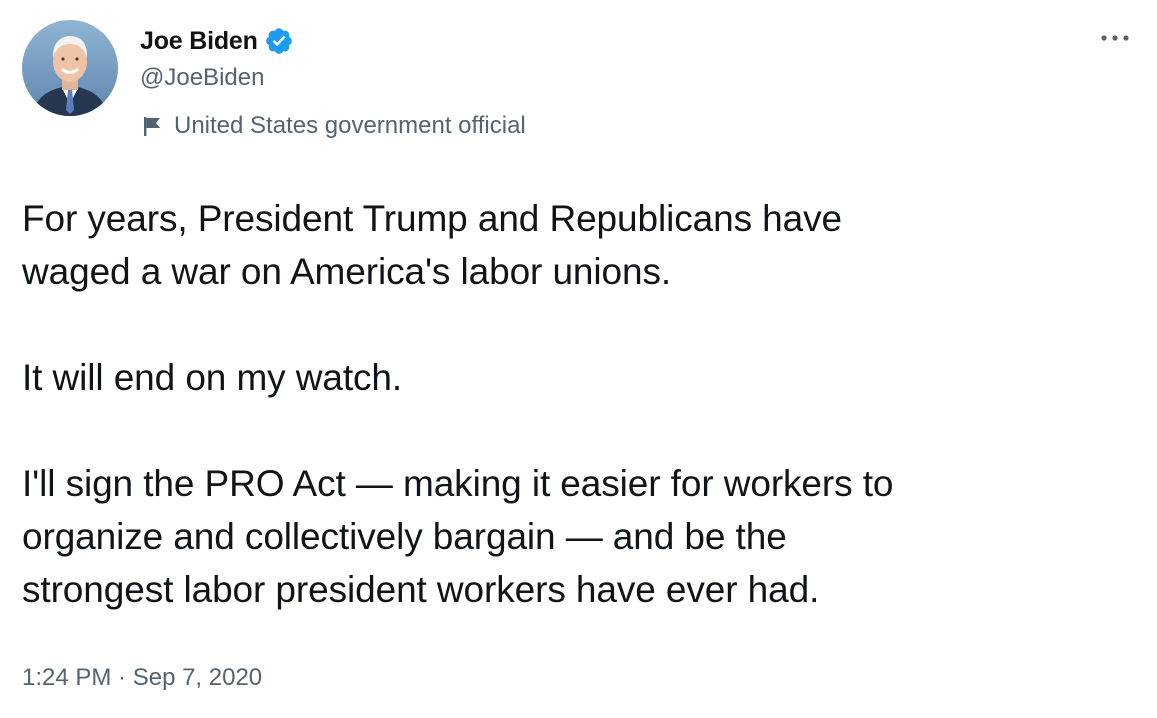 The height and width of the screenshot is (718, 1157). I want to click on tweet-timestamp: 1:24 PM · Sep 7, 2020, so click(142, 678).